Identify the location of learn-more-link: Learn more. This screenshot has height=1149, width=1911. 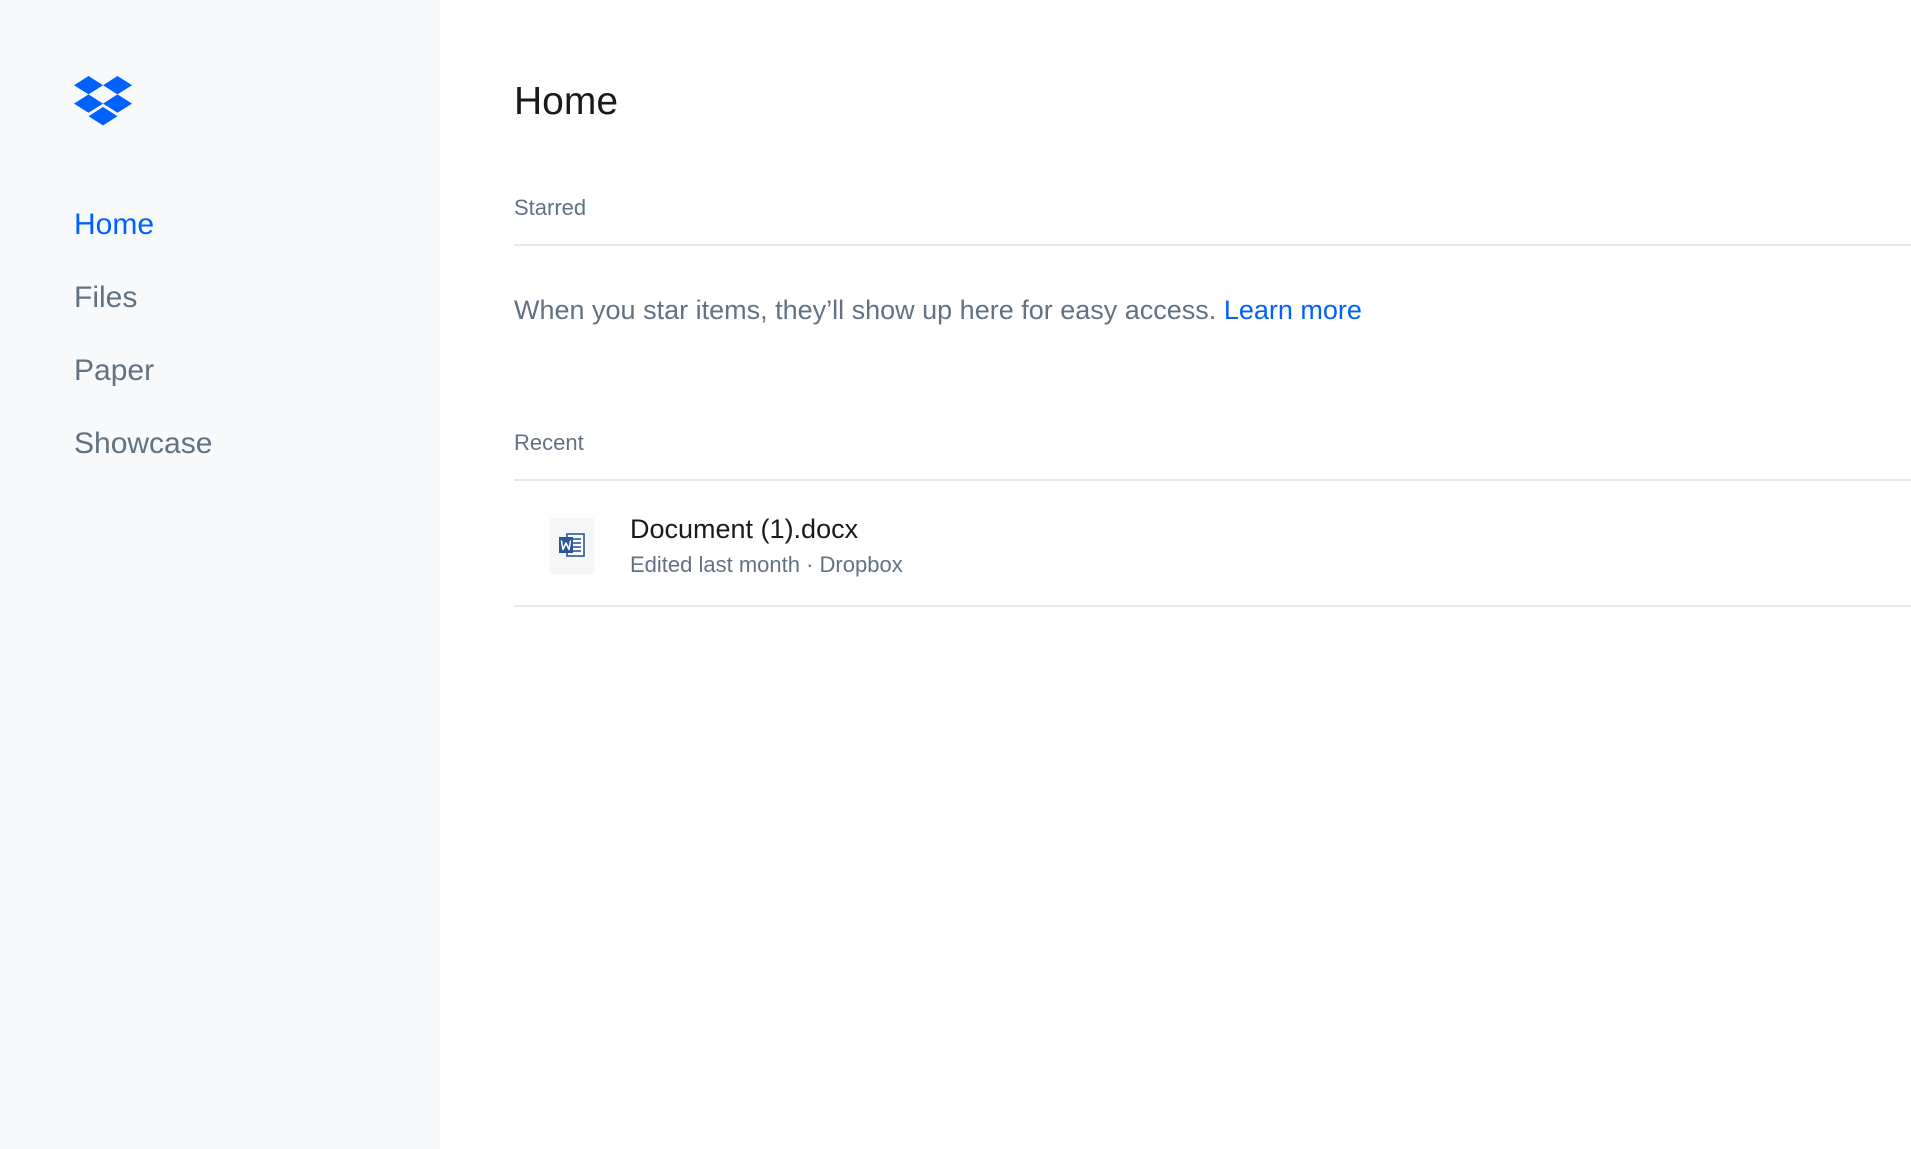
(1293, 310).